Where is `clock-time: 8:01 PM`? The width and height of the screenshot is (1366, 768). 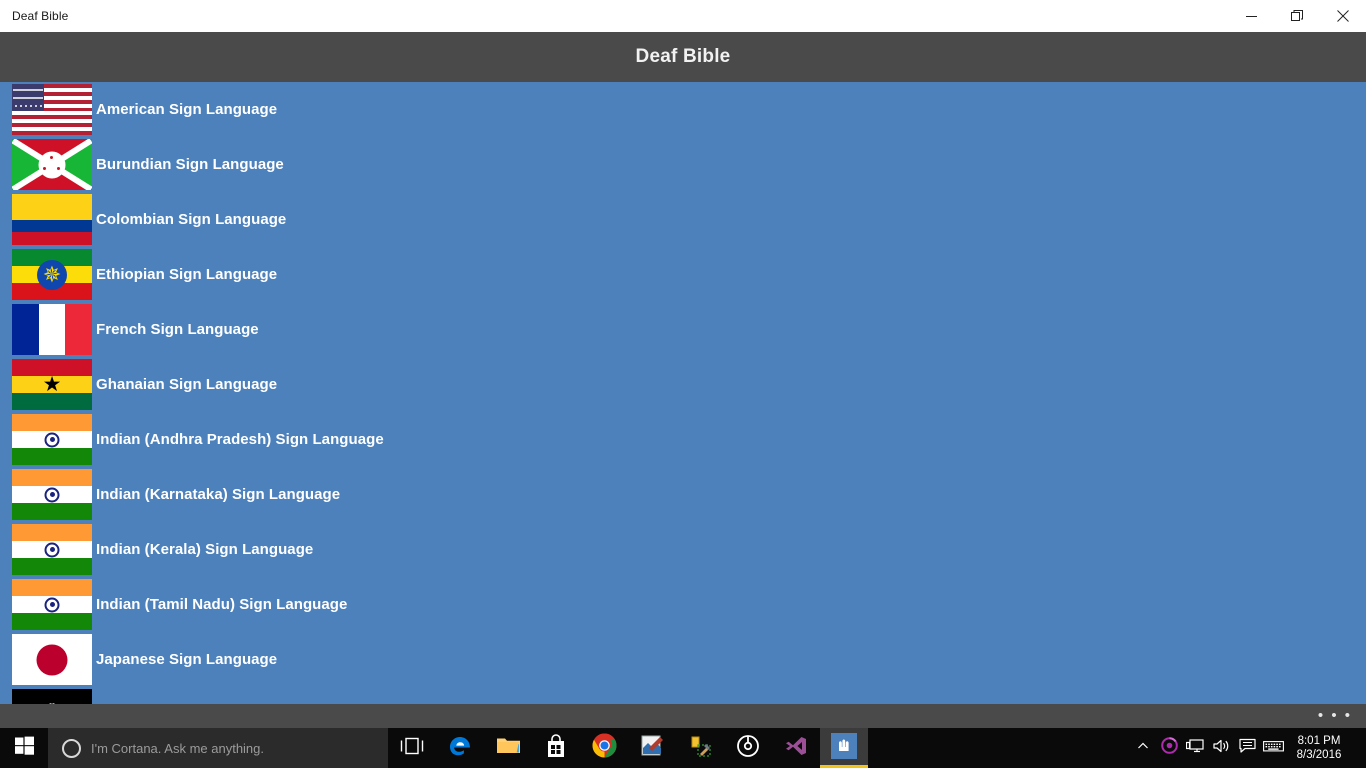 clock-time: 8:01 PM is located at coordinates (1319, 741).